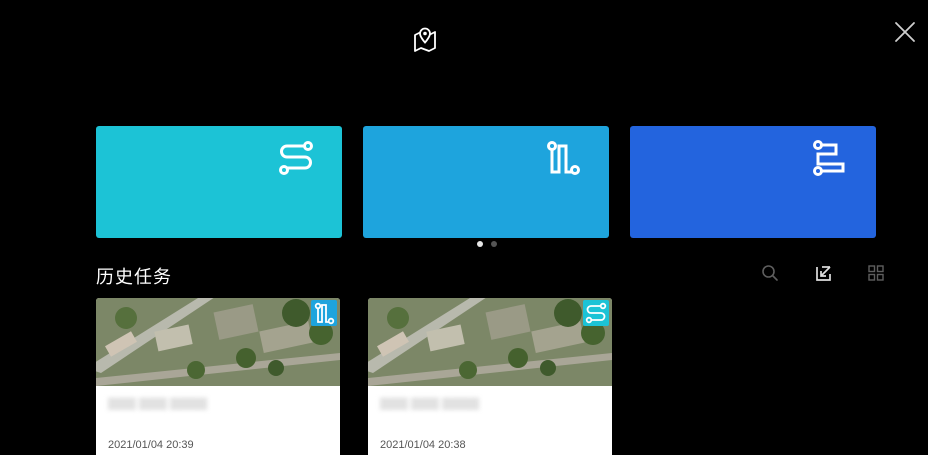 The height and width of the screenshot is (455, 928). What do you see at coordinates (423, 445) in the screenshot?
I see `mission-time: 2021/01/04 20:38` at bounding box center [423, 445].